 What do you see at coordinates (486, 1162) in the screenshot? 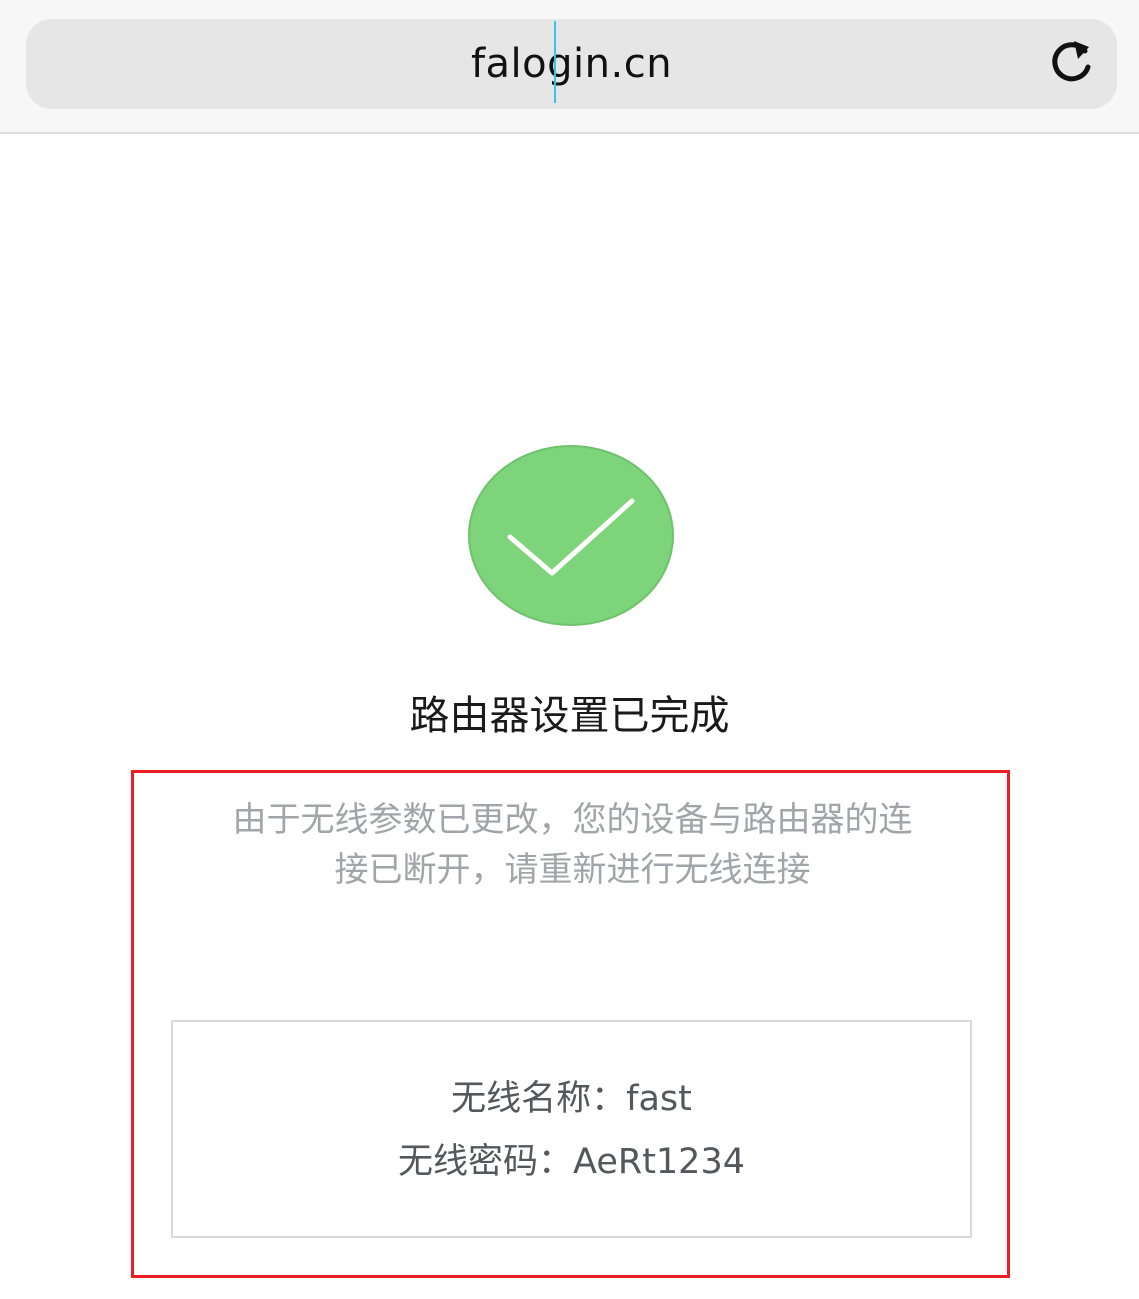
I see `wireless-password-label: 无线密码：` at bounding box center [486, 1162].